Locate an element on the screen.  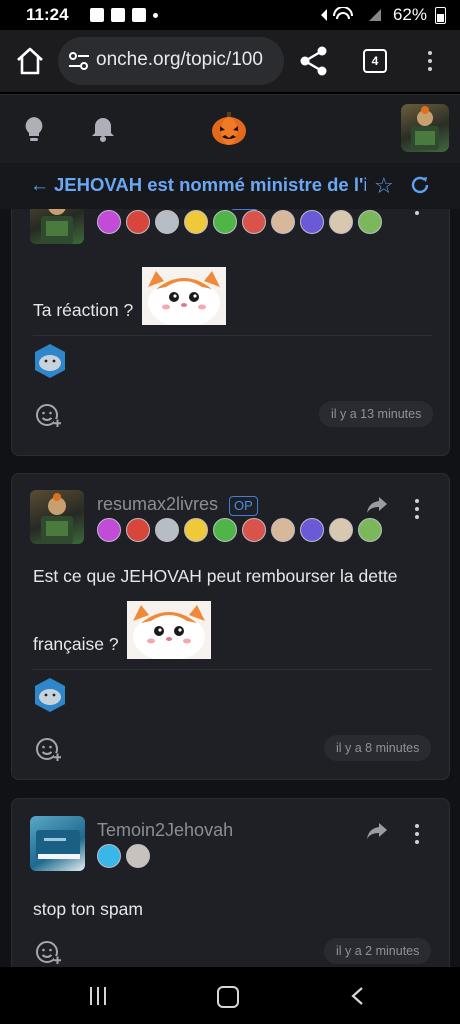
post-time: il y a 13 minutes is located at coordinates (376, 414).